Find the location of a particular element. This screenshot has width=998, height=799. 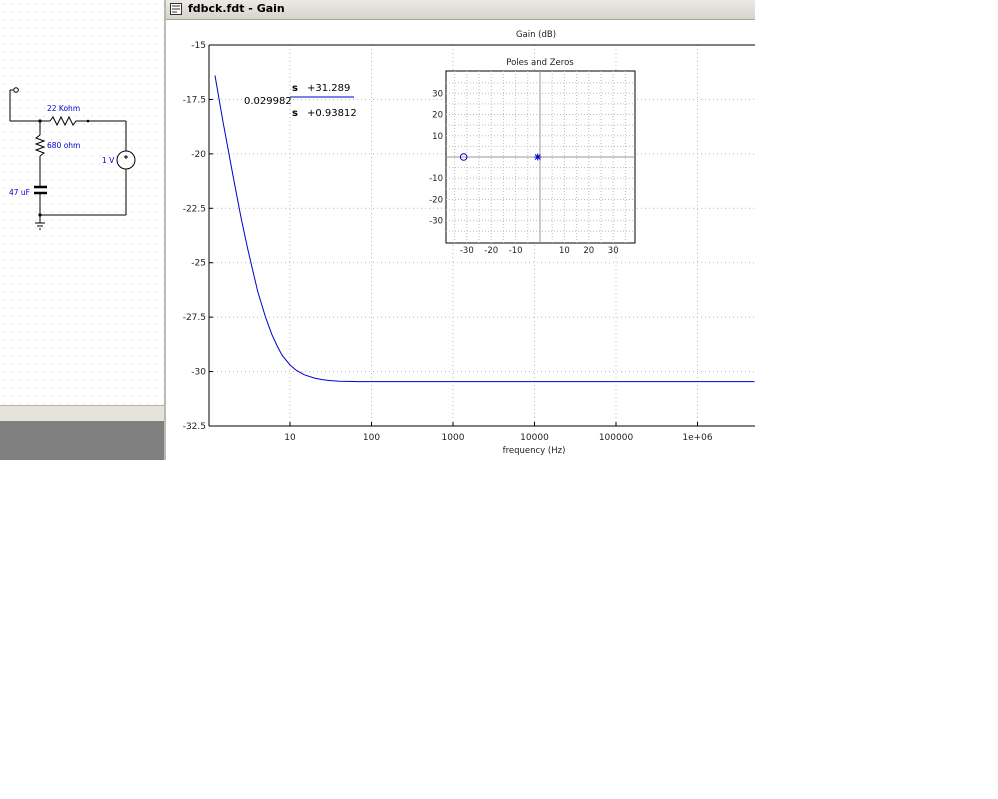

schematic-panel: 22 Kohm 680 ohm 47 uF 1 V is located at coordinates (82, 202).